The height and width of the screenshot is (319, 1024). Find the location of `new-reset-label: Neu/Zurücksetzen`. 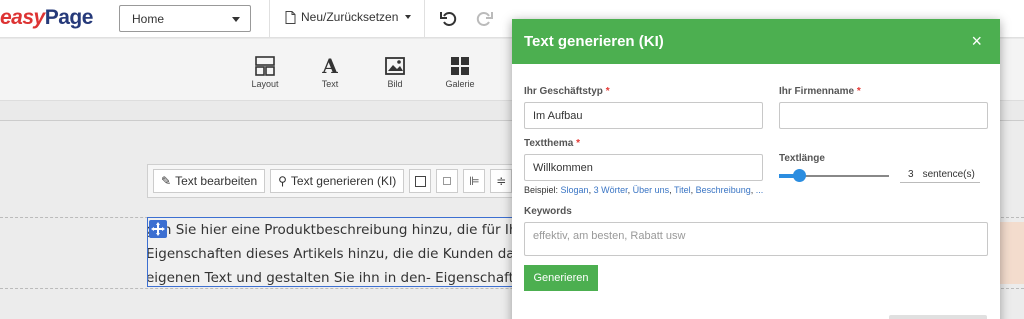

new-reset-label: Neu/Zurücksetzen is located at coordinates (350, 17).